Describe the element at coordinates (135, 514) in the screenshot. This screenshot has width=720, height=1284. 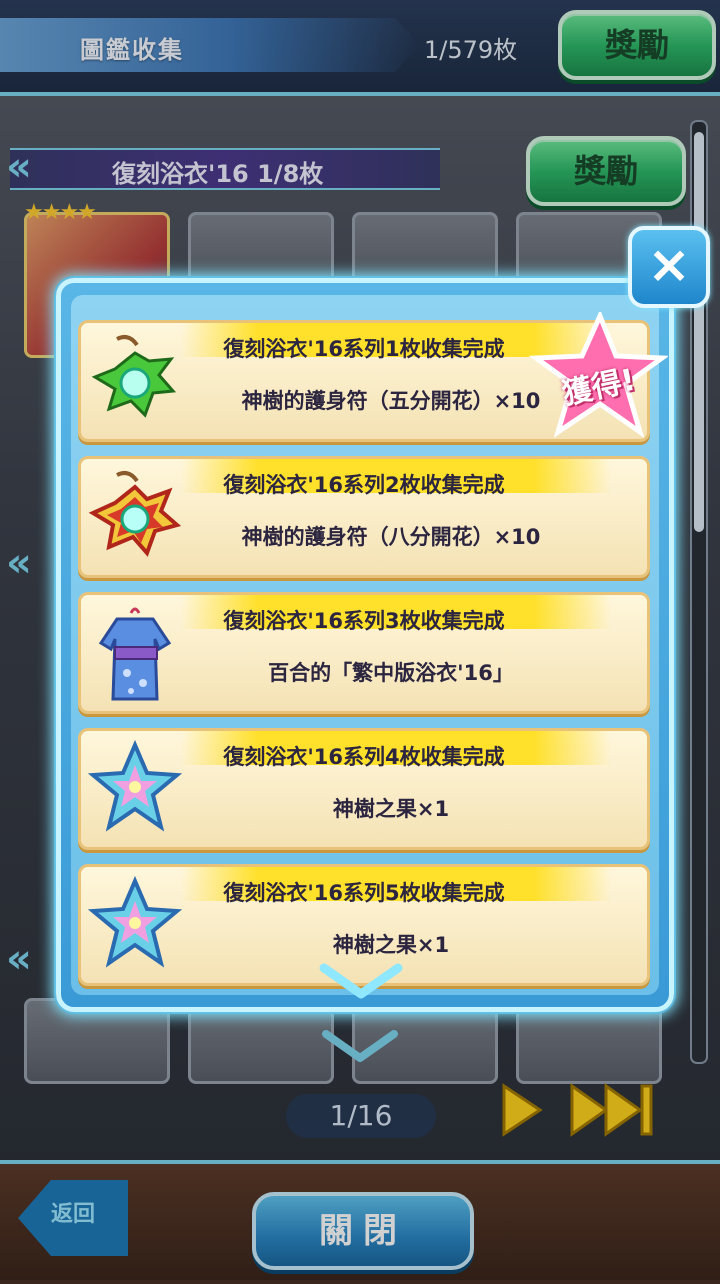
I see `charm-red-icon` at that location.